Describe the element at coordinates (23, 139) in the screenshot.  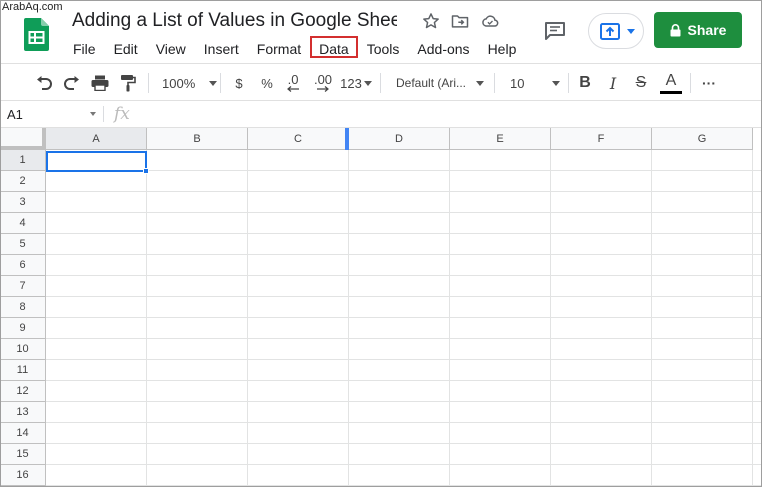
I see `select-all-corner` at that location.